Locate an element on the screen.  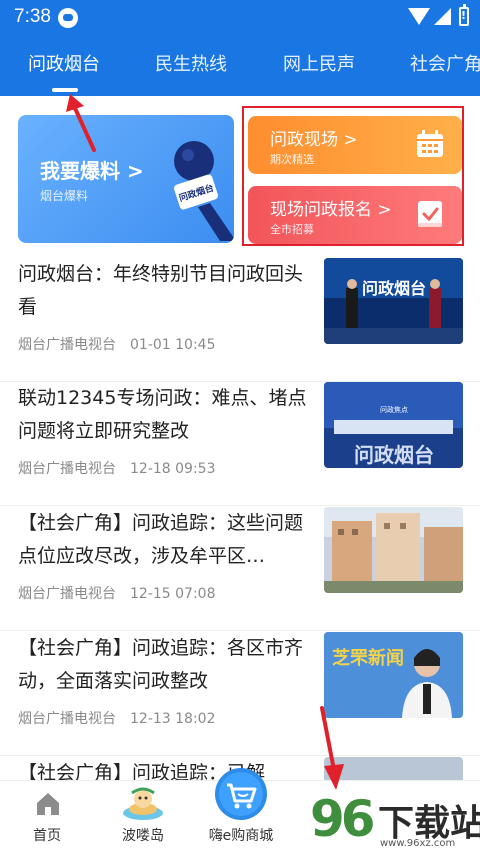
tab-wangshang-minsheng: 网上民声 is located at coordinates (319, 63).